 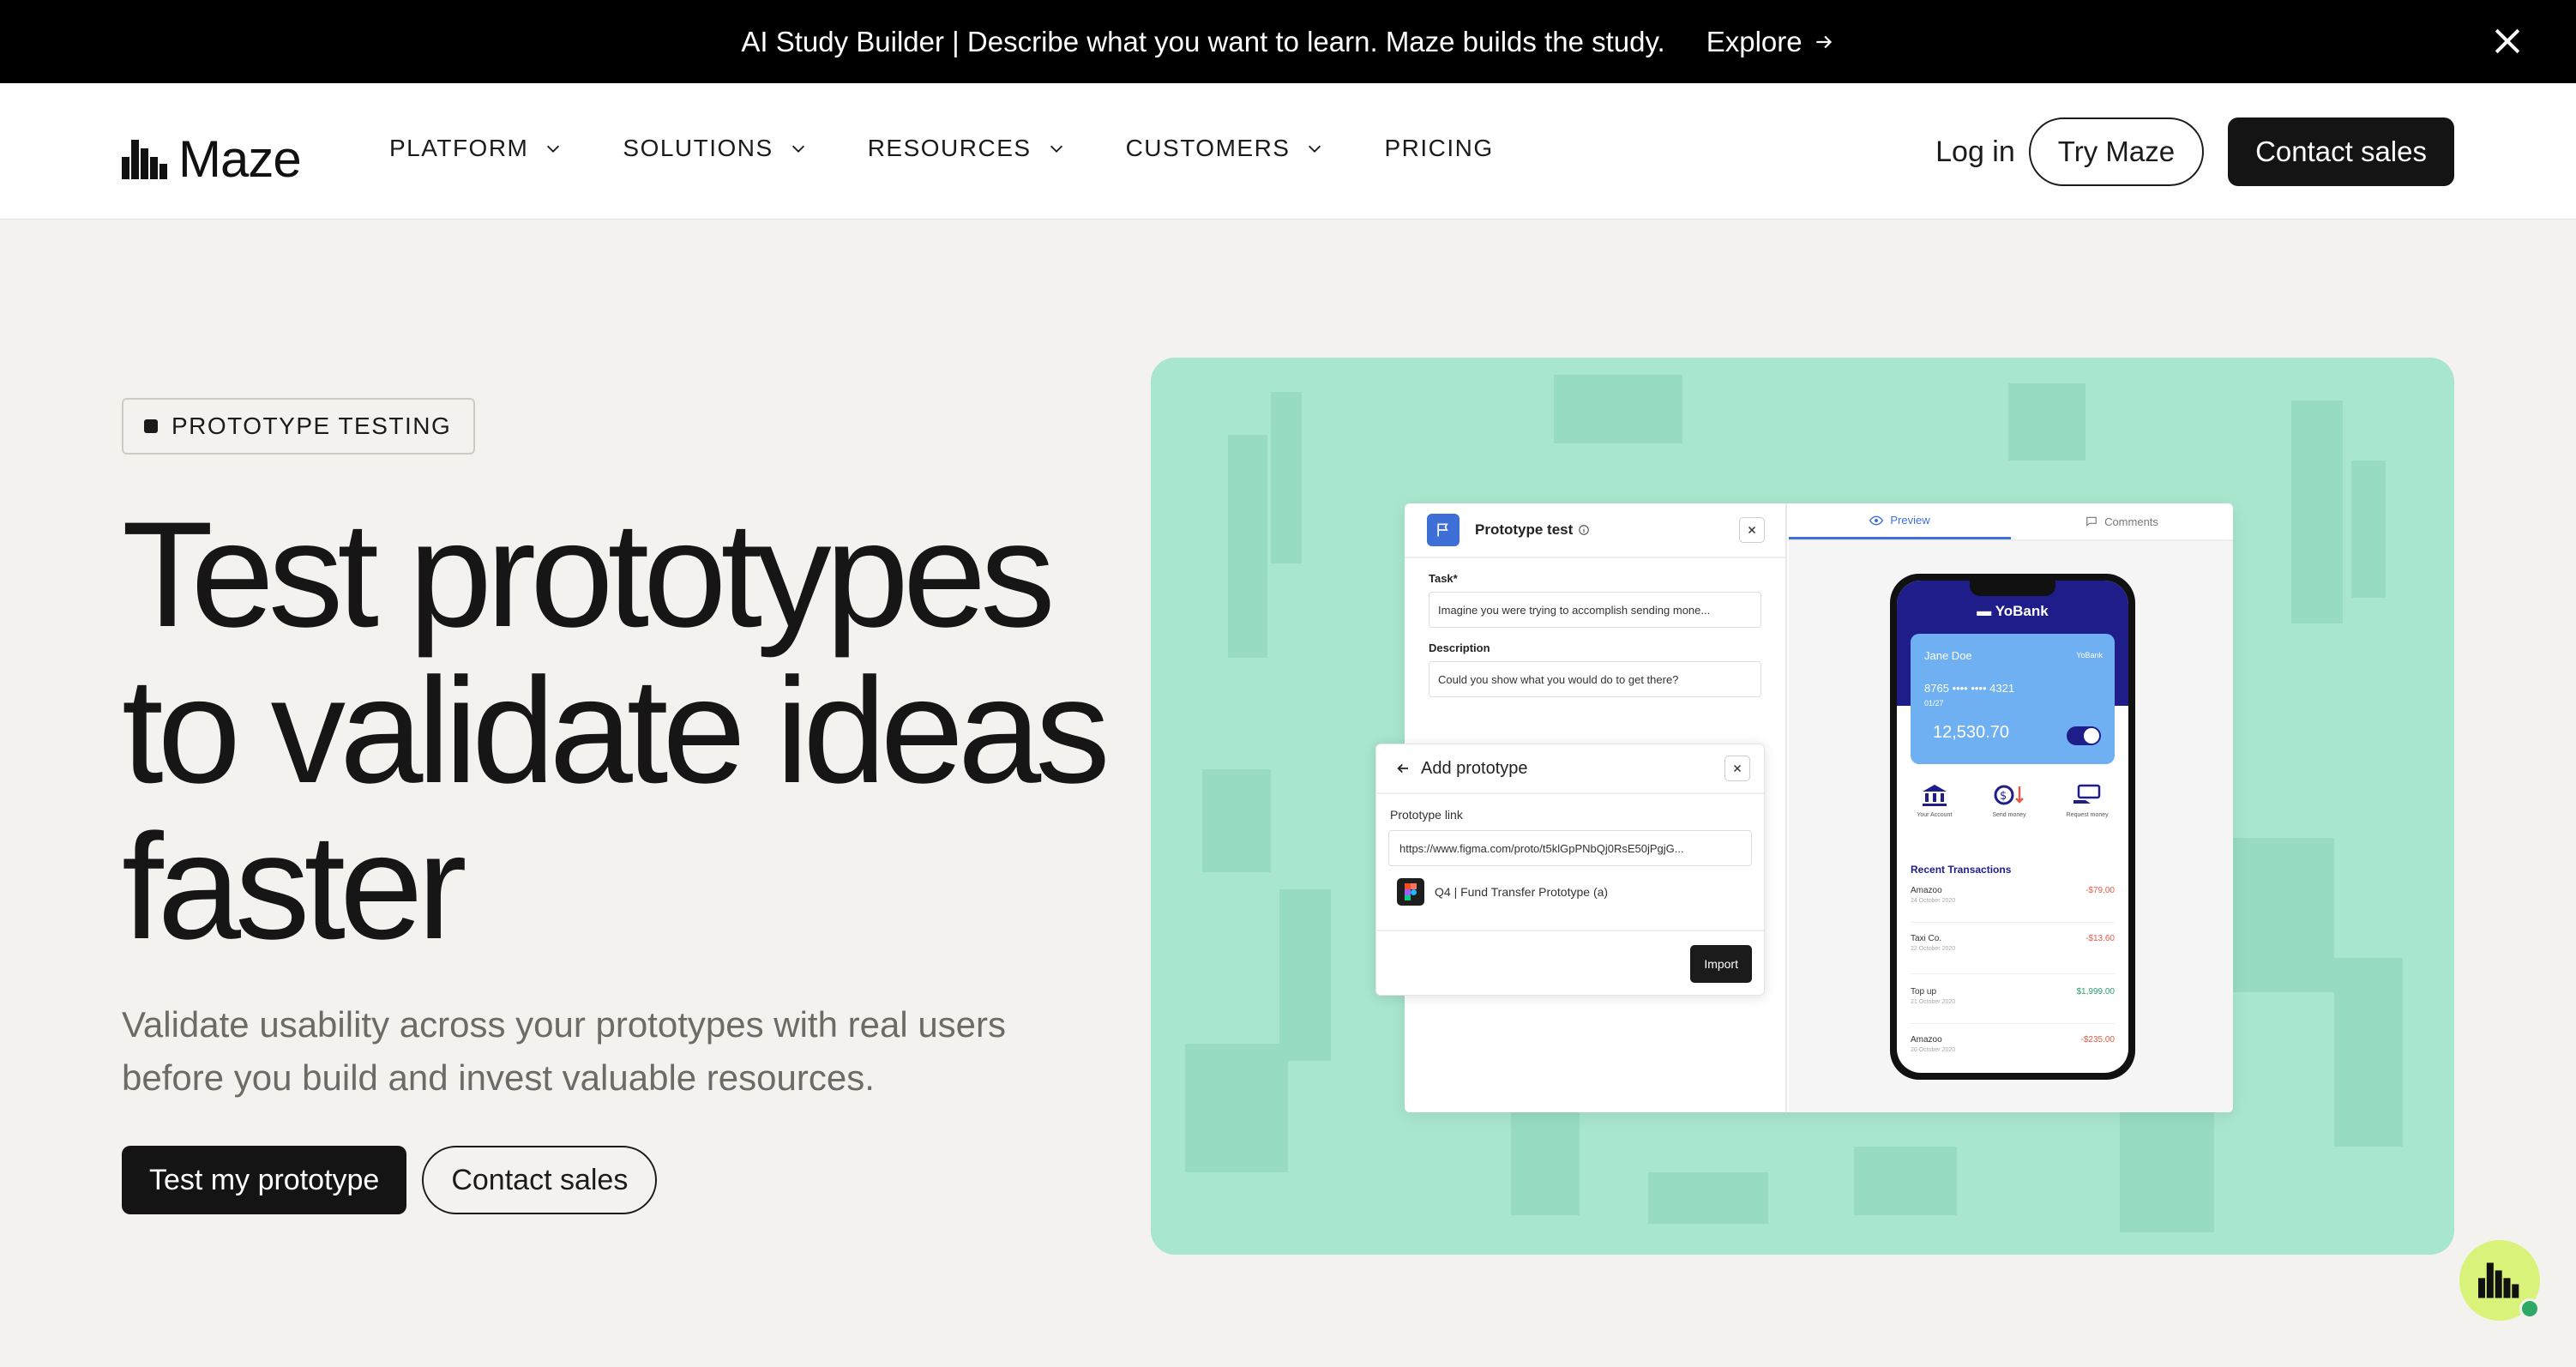 I want to click on hero-contact-sales-button: Contact sales, so click(x=540, y=1180).